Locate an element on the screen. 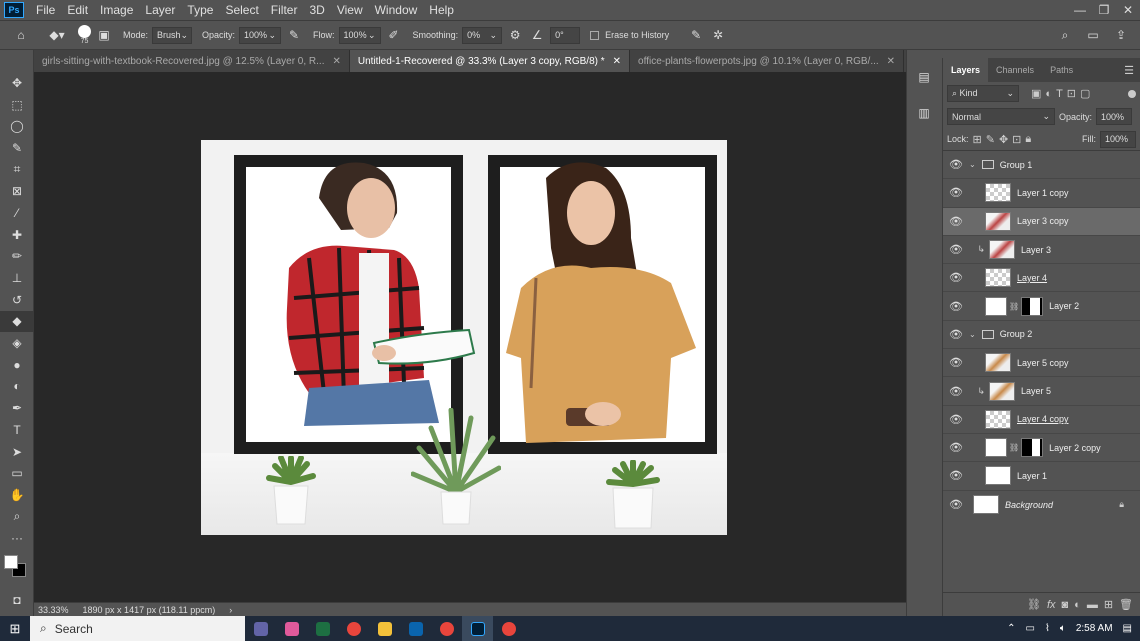 Image resolution: width=1140 pixels, height=641 pixels. new-group-icon: ▬ is located at coordinates (1092, 605).